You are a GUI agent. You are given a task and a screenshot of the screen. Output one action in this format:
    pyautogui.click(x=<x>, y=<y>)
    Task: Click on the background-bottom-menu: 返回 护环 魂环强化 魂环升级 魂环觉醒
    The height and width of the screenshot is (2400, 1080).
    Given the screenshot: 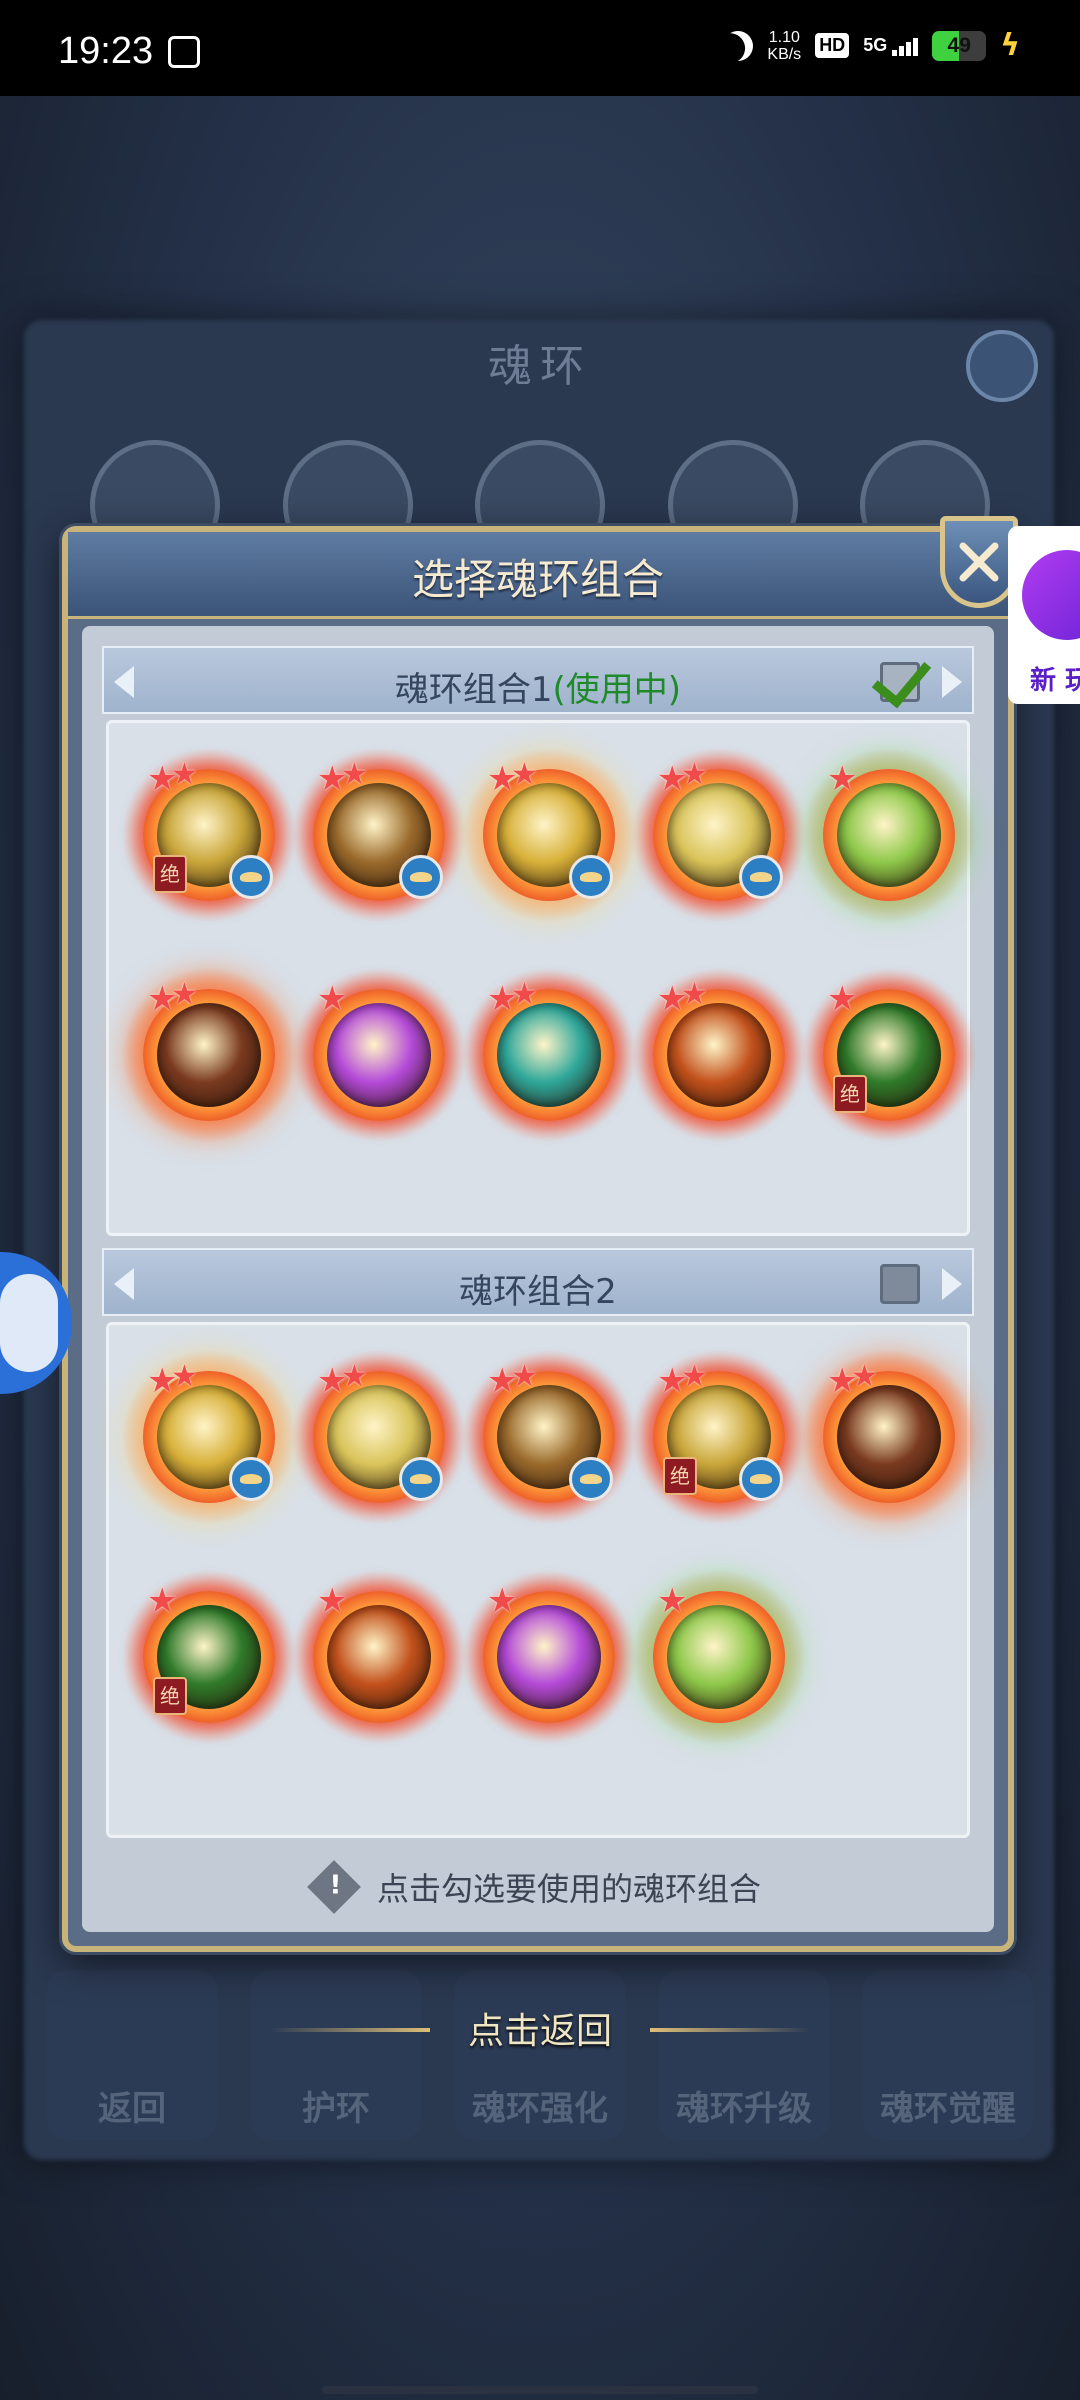 What is the action you would take?
    pyautogui.click(x=540, y=2055)
    